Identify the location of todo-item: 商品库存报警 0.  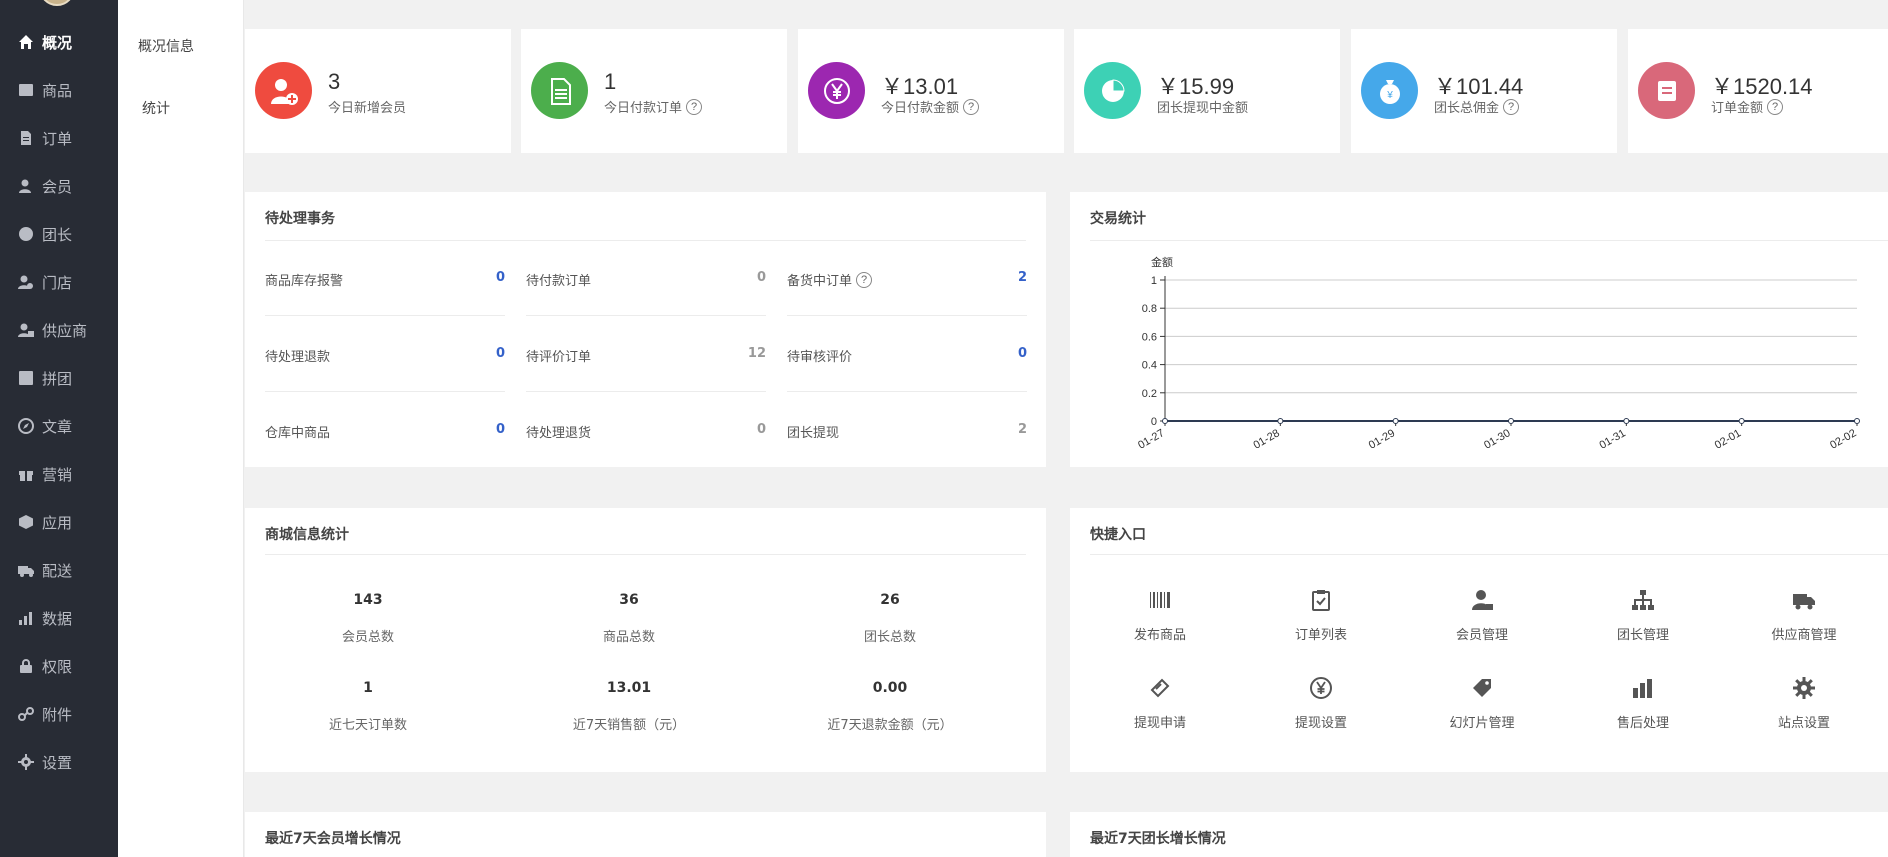
(385, 278).